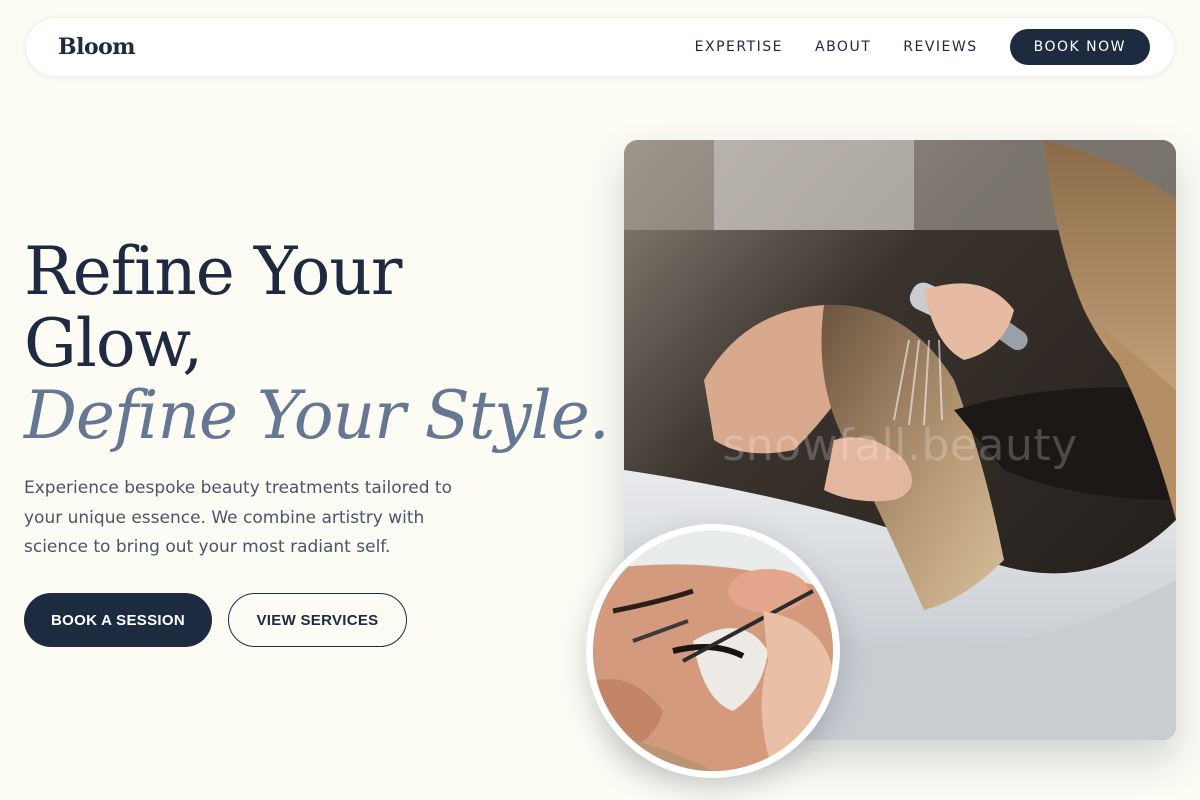 The height and width of the screenshot is (800, 1200). I want to click on top-navbar: Bloom EXPERTISE ABOUT REVIEWS BOOK NOW, so click(600, 47).